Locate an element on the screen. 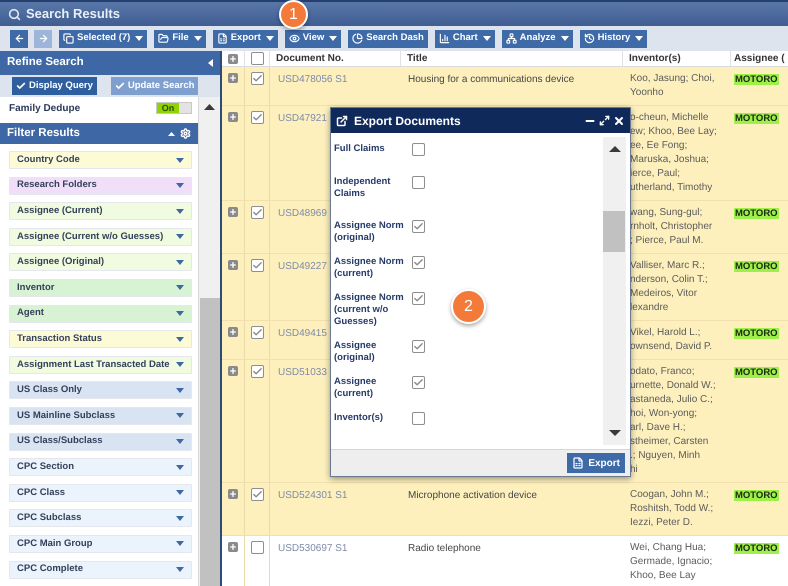 This screenshot has width=788, height=586. table-cell-text: Vikel, Harold L.; ownsend, David P. is located at coordinates (672, 340).